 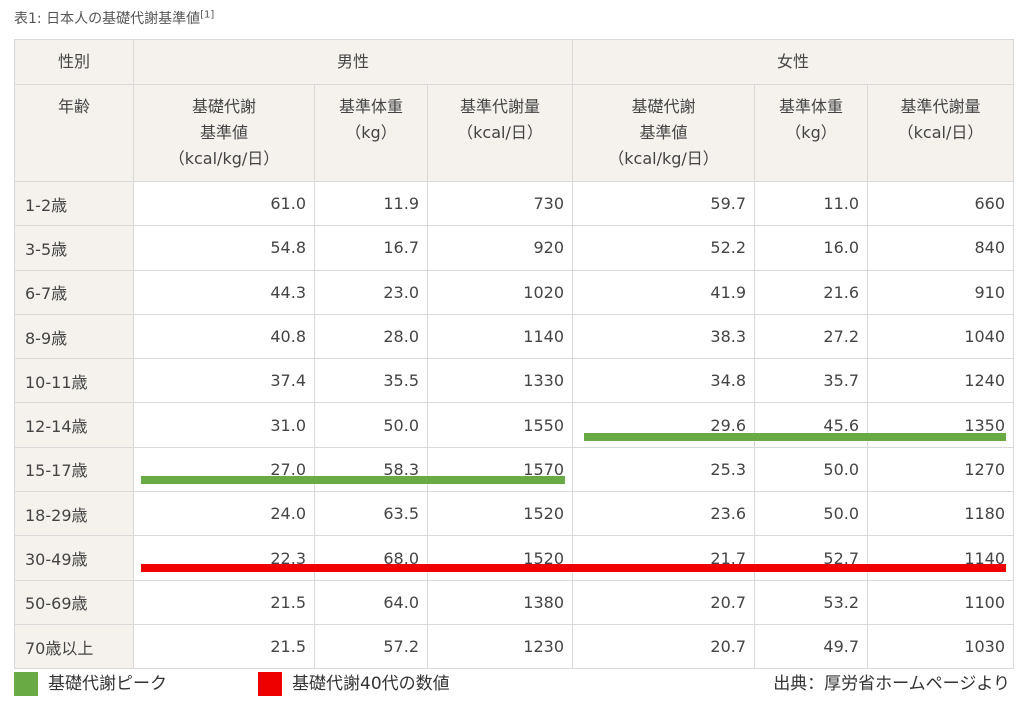 I want to click on female-weight-header: 基準体重 （kg）, so click(x=811, y=133).